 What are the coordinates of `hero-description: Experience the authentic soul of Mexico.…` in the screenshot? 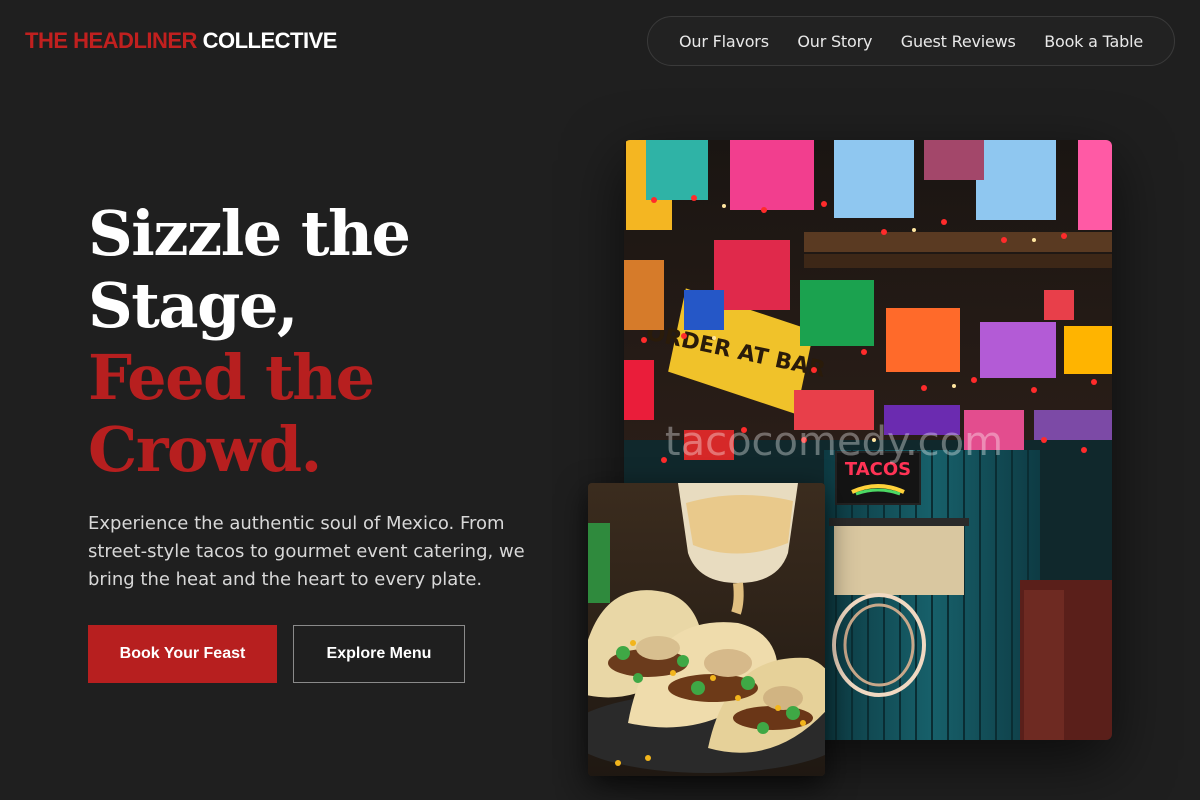 It's located at (306, 551).